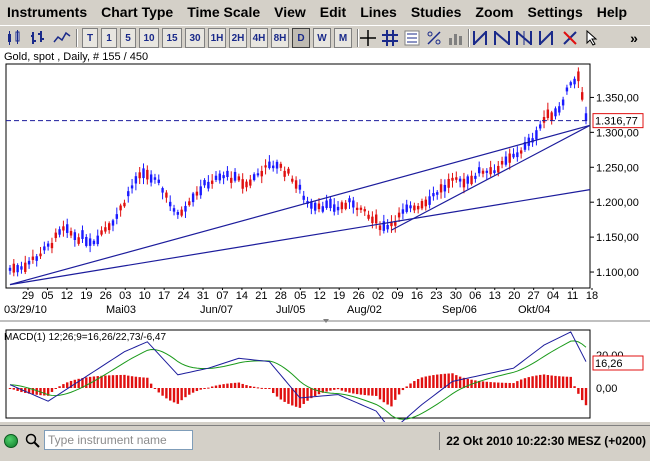  What do you see at coordinates (128, 38) in the screenshot?
I see `timeframe-button-5: 5` at bounding box center [128, 38].